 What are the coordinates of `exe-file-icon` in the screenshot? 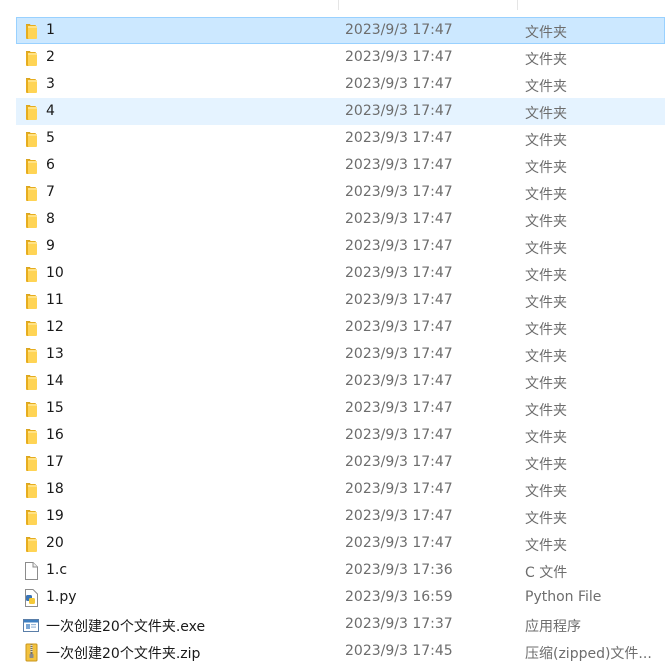 It's located at (31, 625).